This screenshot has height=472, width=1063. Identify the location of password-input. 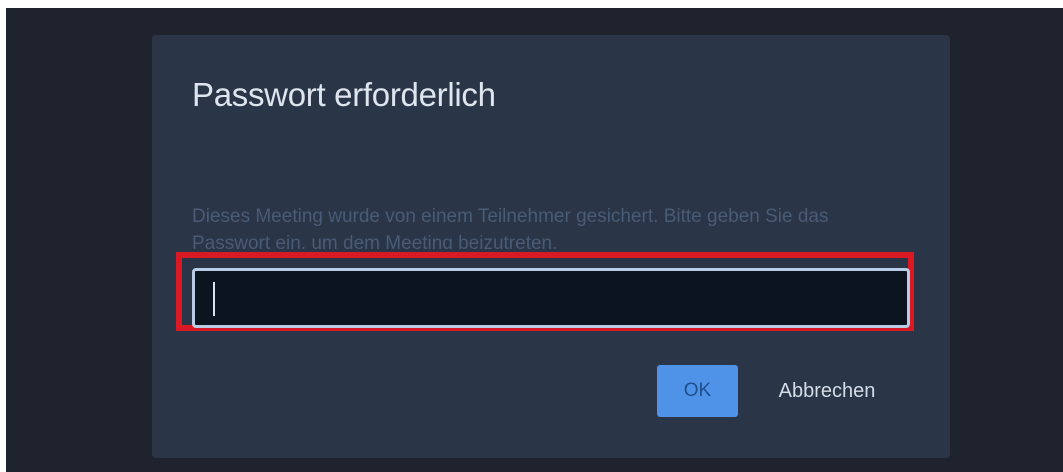
(551, 298).